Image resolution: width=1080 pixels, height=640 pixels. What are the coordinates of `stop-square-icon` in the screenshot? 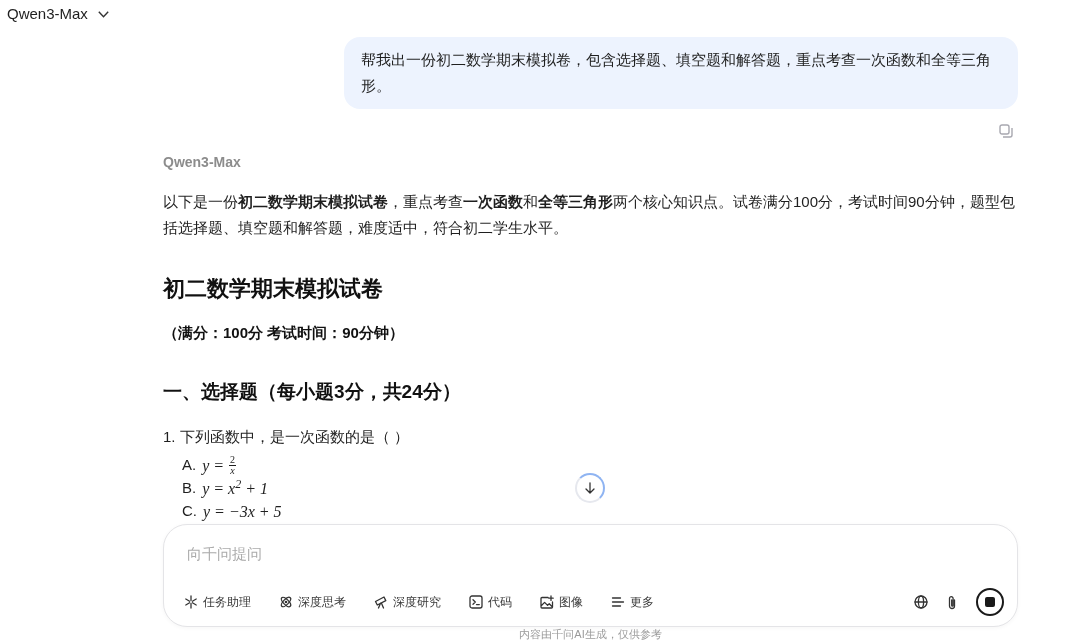 It's located at (990, 602).